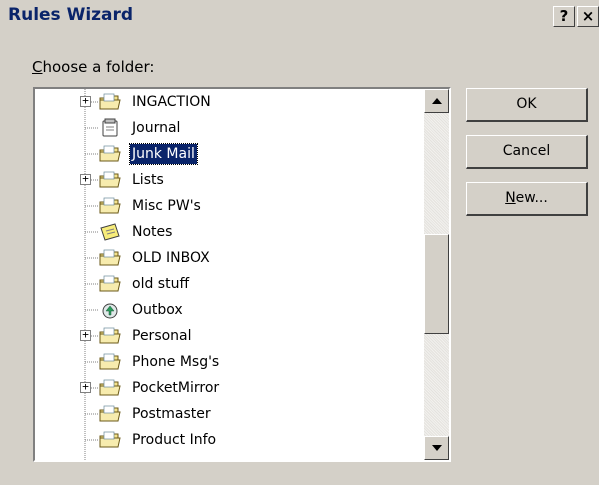 The width and height of the screenshot is (599, 485). I want to click on title-bar: Rules Wizard ? ×, so click(299, 17).